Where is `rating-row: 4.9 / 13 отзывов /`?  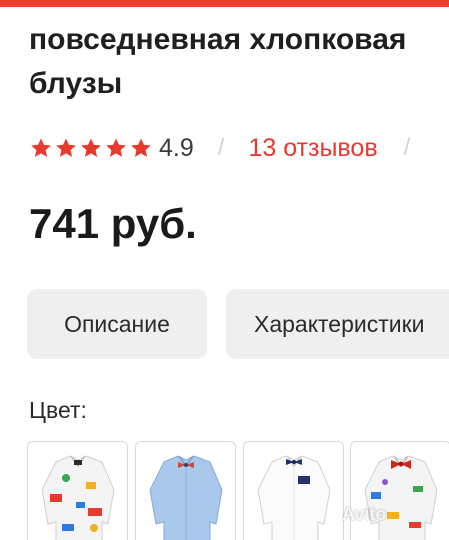
rating-row: 4.9 / 13 отзывов / is located at coordinates (219, 148).